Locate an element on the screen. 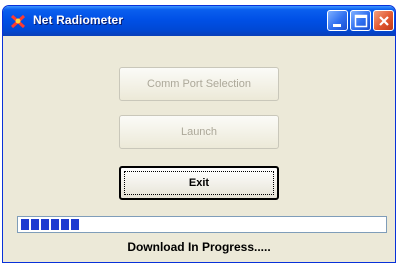 Image resolution: width=398 pixels, height=264 pixels. net-radiometer-app-icon is located at coordinates (18, 21).